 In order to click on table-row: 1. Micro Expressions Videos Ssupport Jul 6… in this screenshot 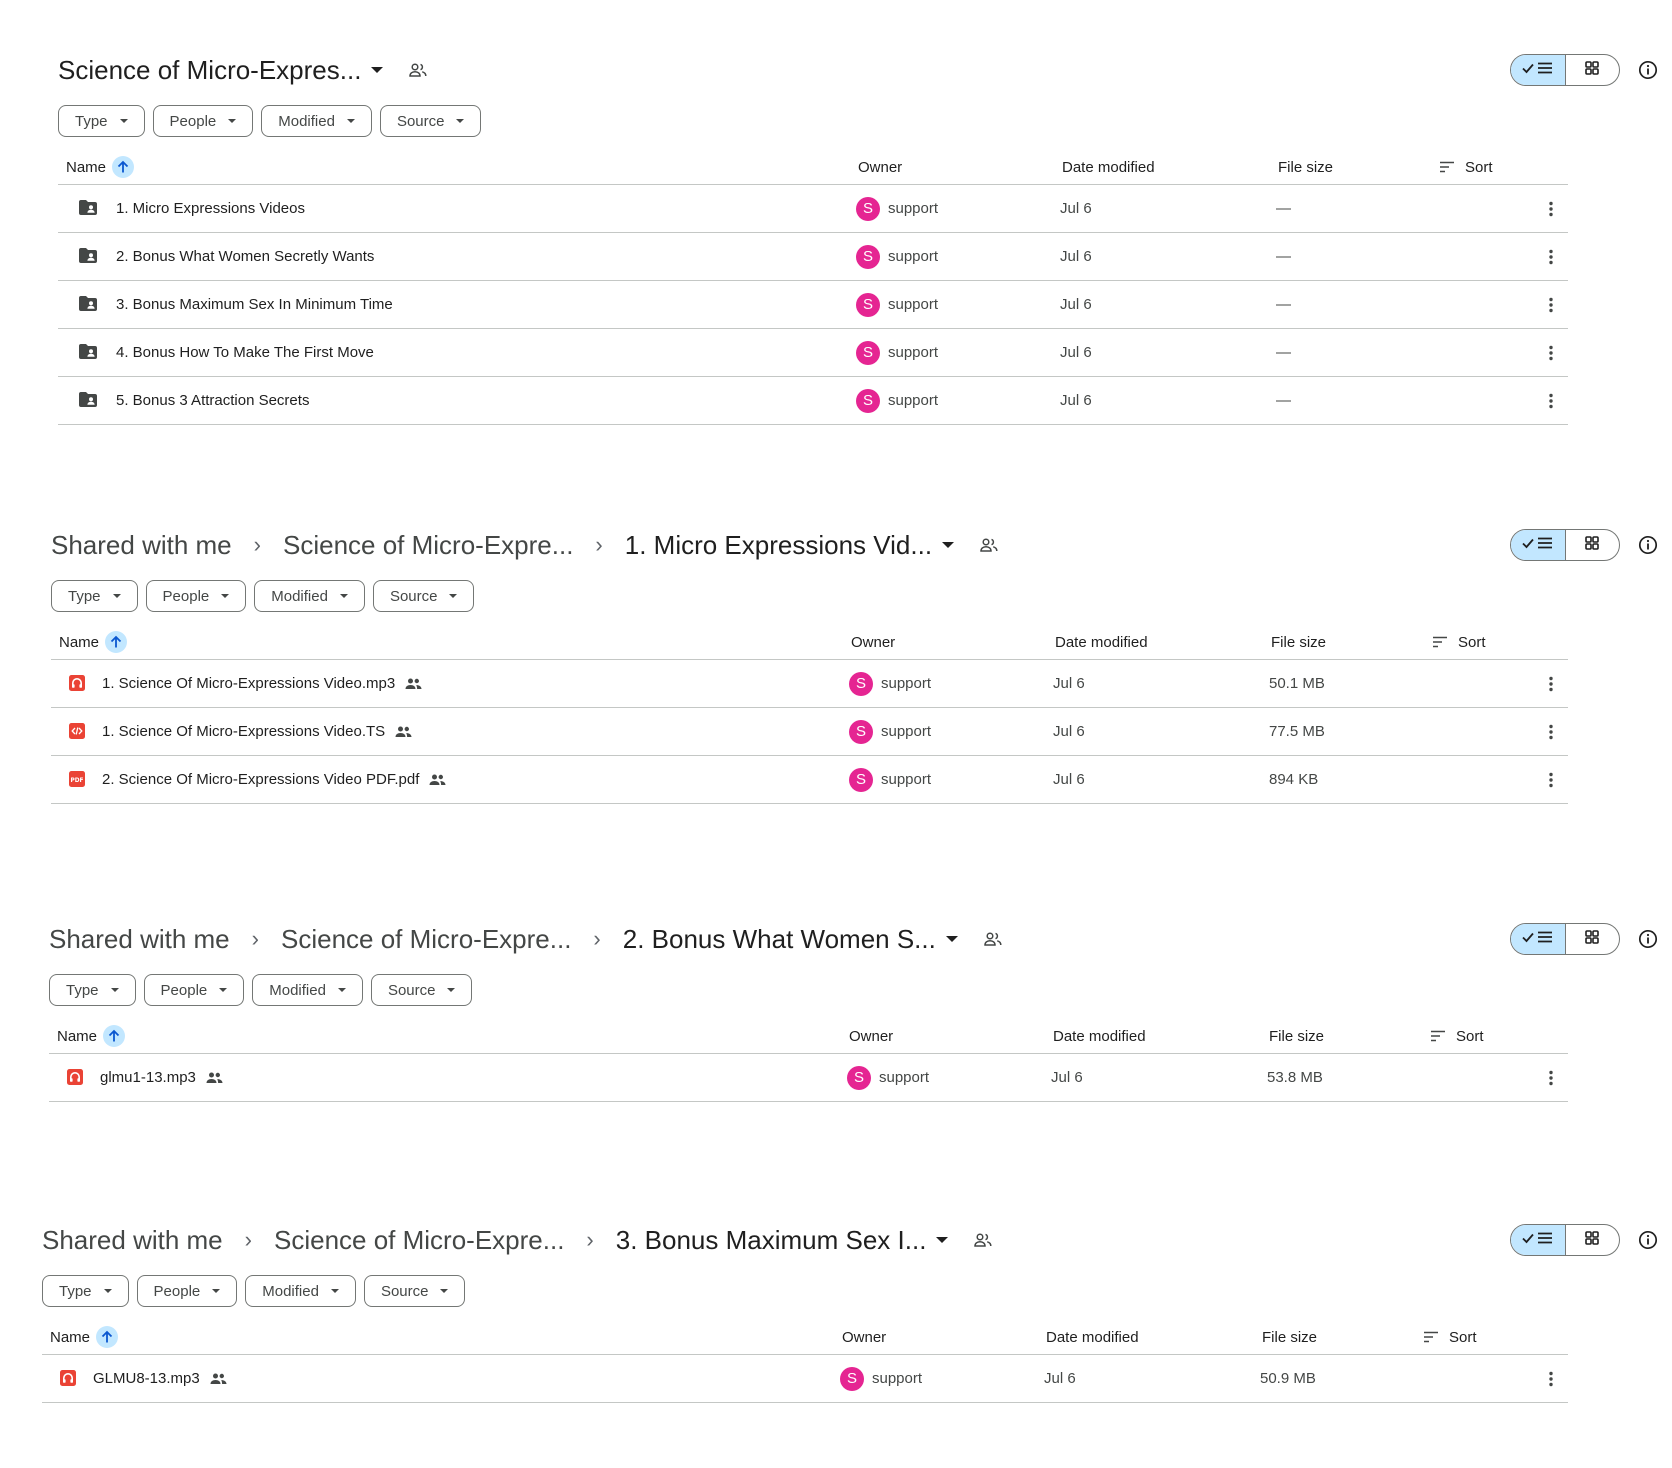, I will do `click(813, 209)`.